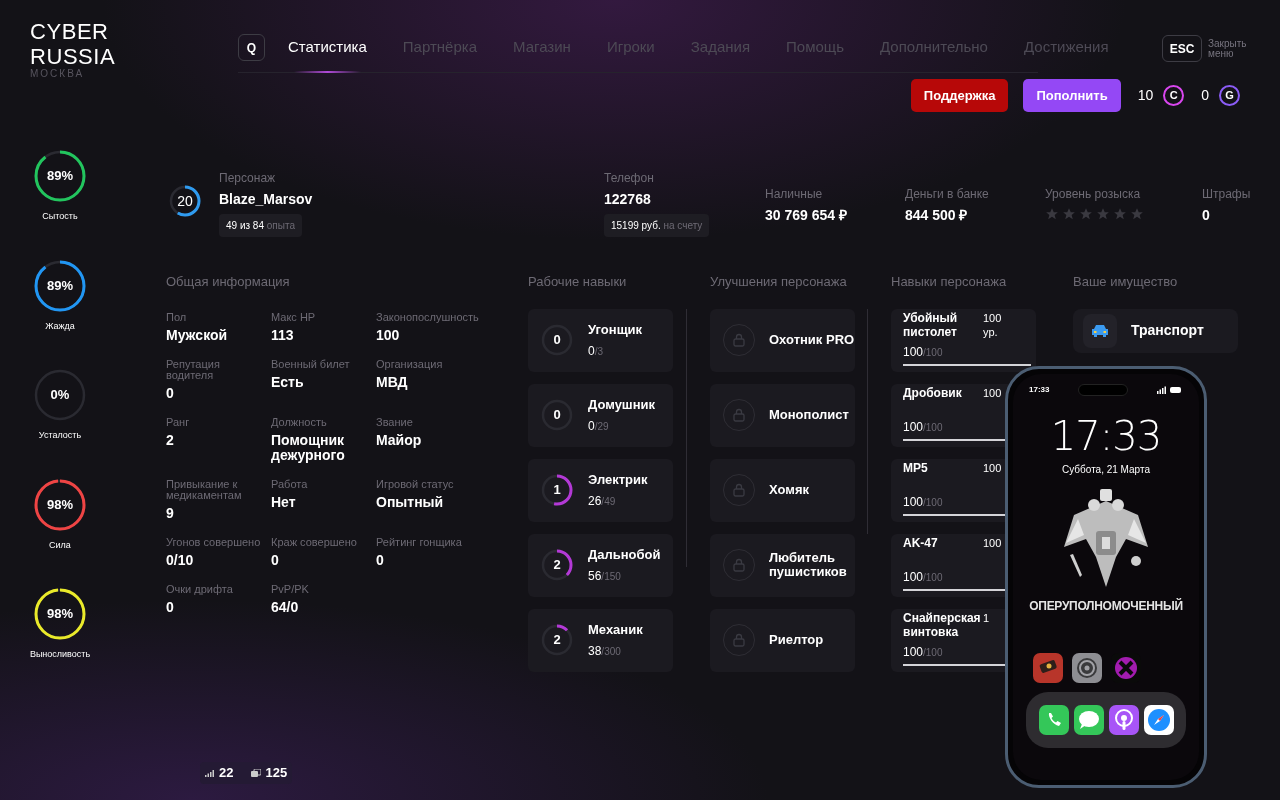 Image resolution: width=1280 pixels, height=800 pixels. What do you see at coordinates (931, 324) in the screenshot?
I see `weapon-name: Убойный пистолет` at bounding box center [931, 324].